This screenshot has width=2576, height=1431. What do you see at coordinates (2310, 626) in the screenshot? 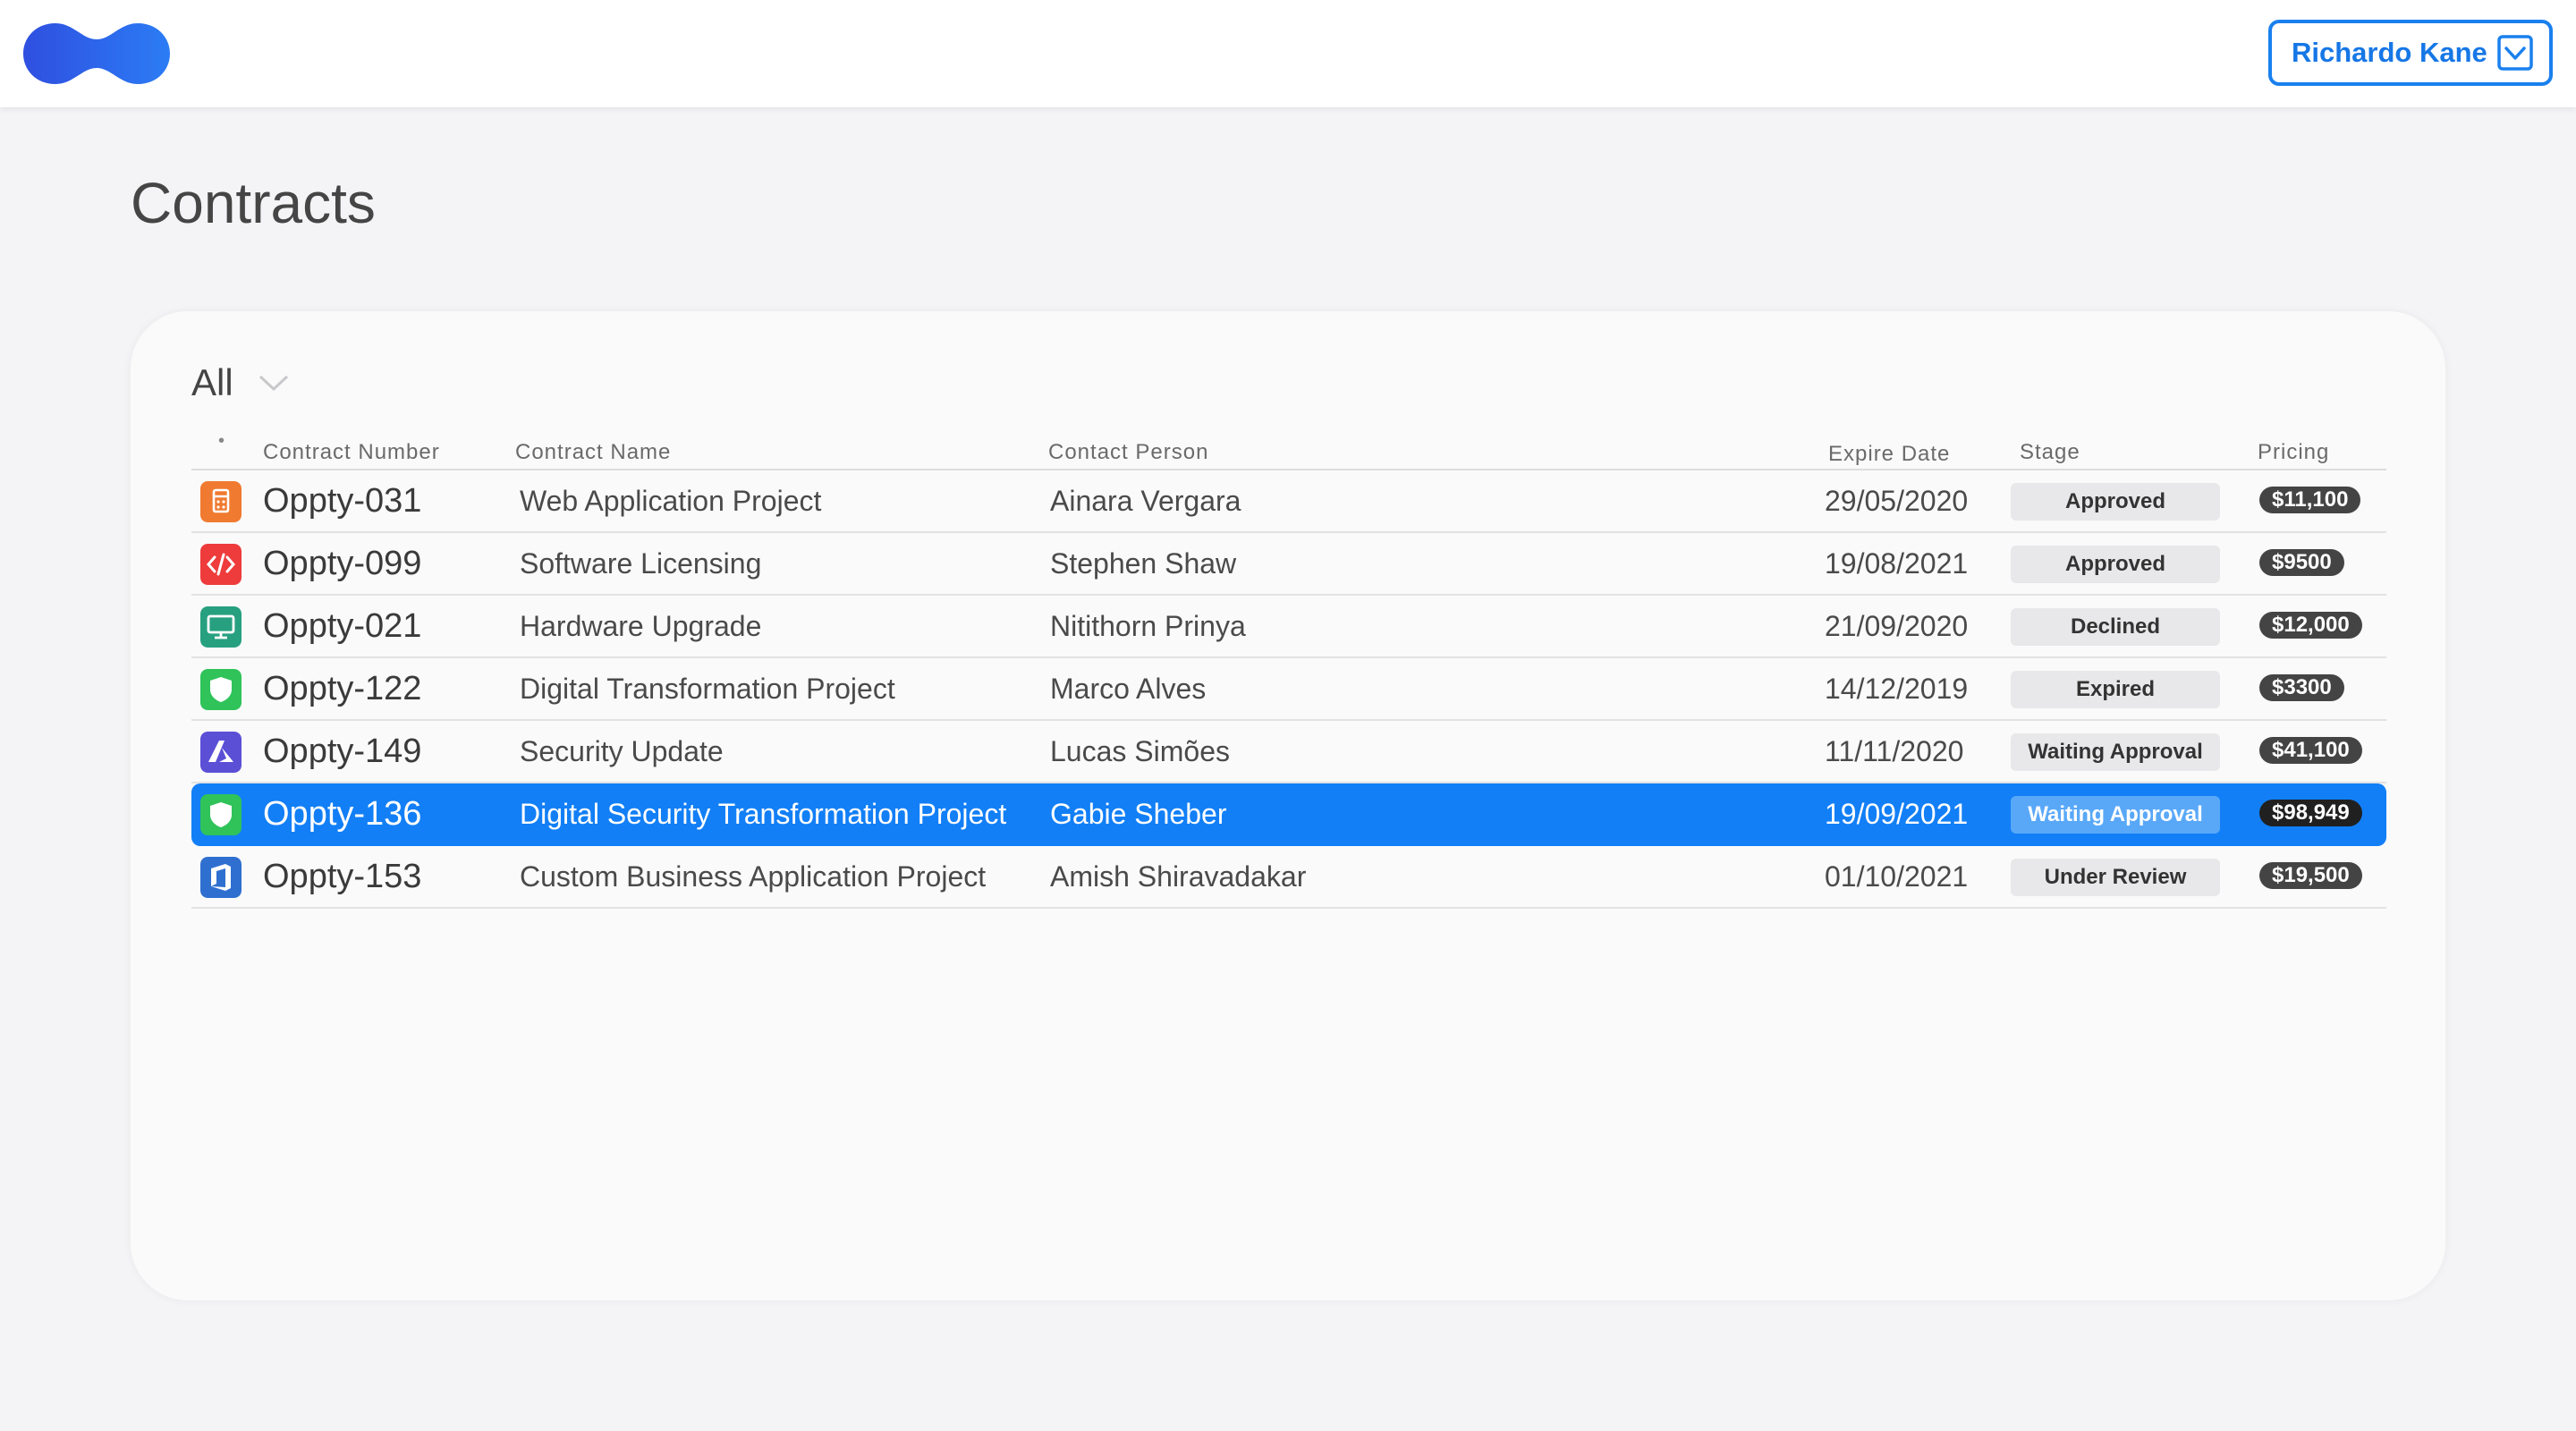
I see `pricing-badge: $12,000` at bounding box center [2310, 626].